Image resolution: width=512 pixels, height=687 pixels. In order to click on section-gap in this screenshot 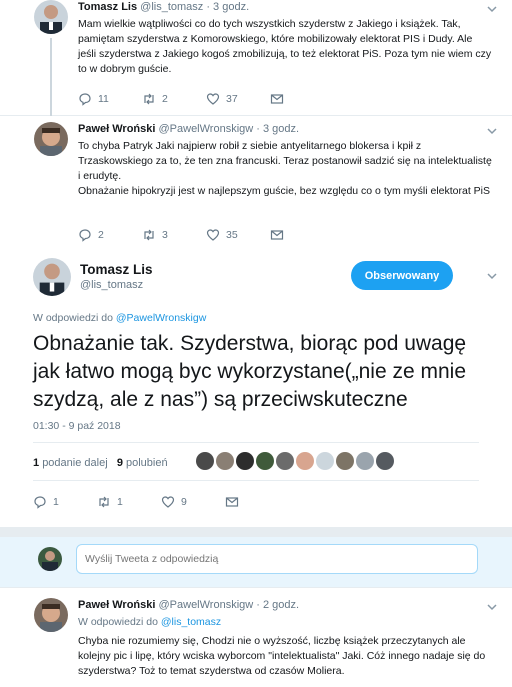, I will do `click(256, 532)`.